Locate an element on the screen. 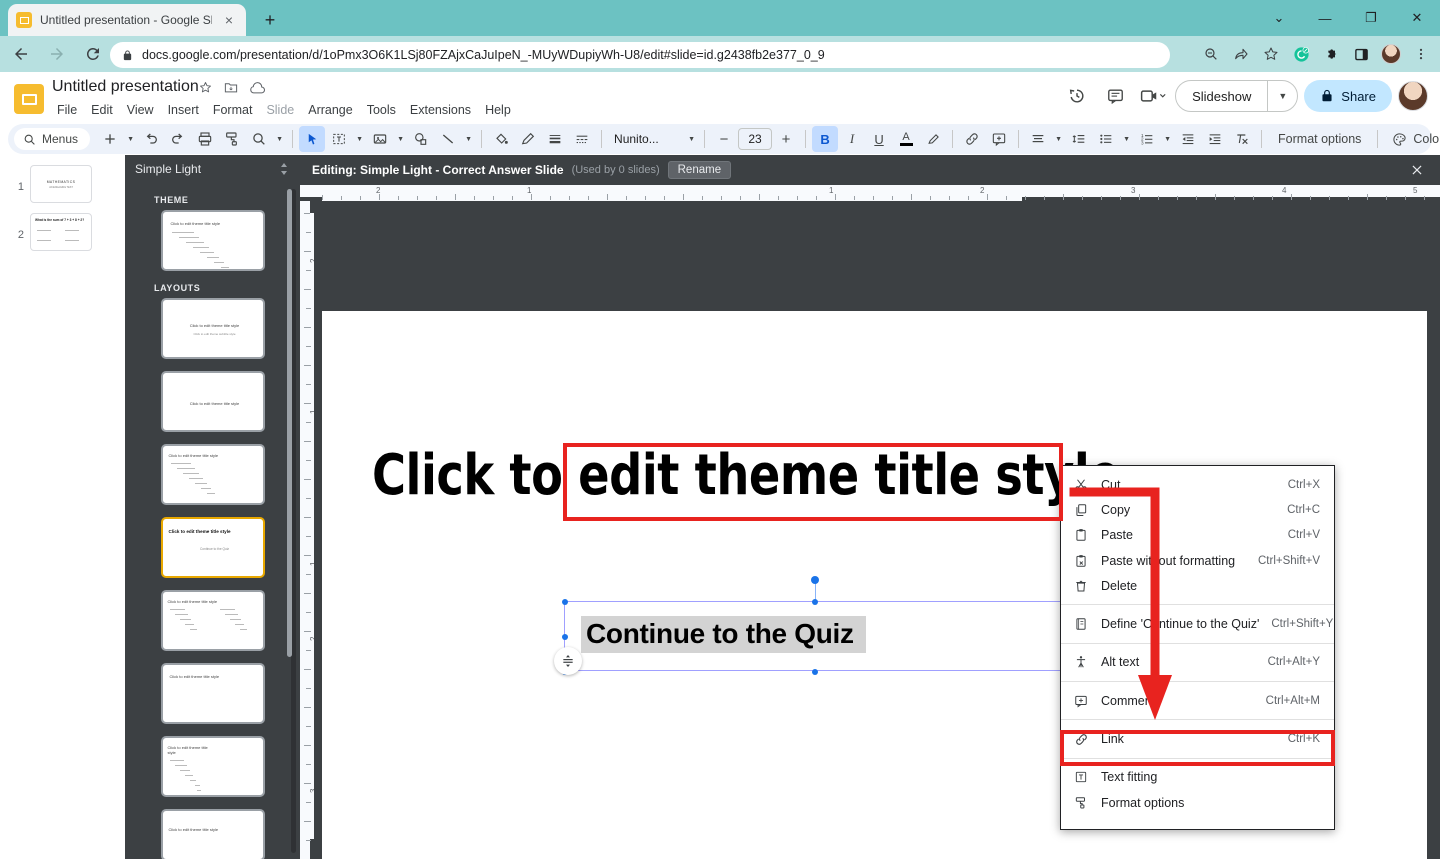 The width and height of the screenshot is (1440, 859). text-box-dropdown-icon: ▼ is located at coordinates (359, 139).